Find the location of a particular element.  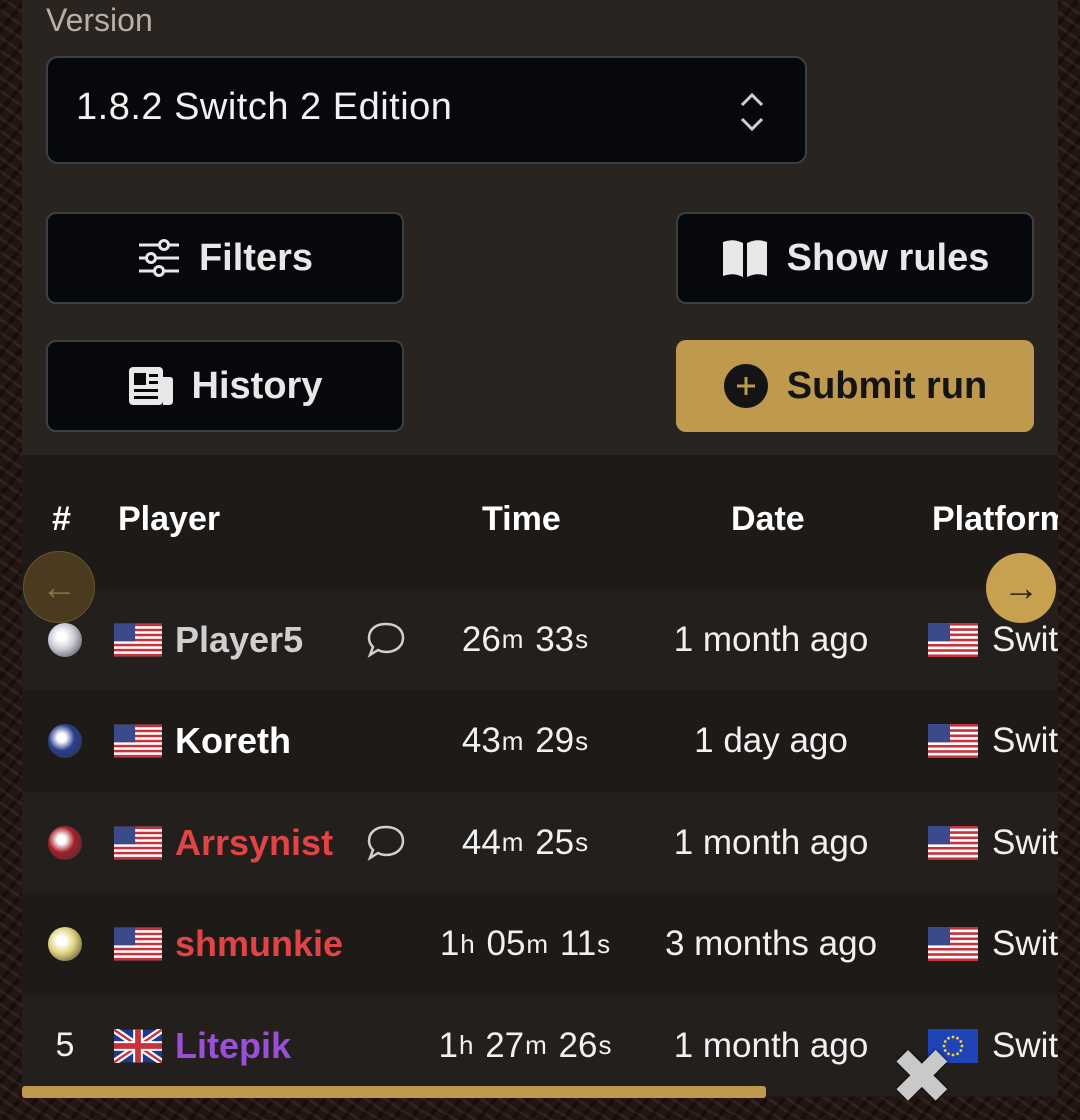

run-date: 3 months ago is located at coordinates (771, 943).